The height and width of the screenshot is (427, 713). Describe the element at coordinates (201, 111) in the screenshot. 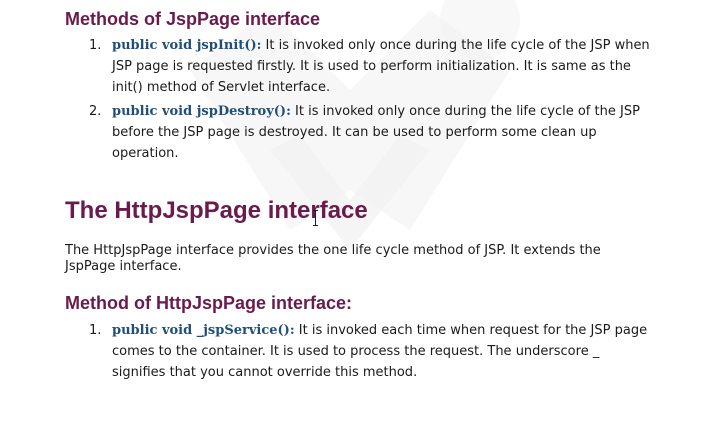

I see `method-signature: public void jspDestroy():` at that location.